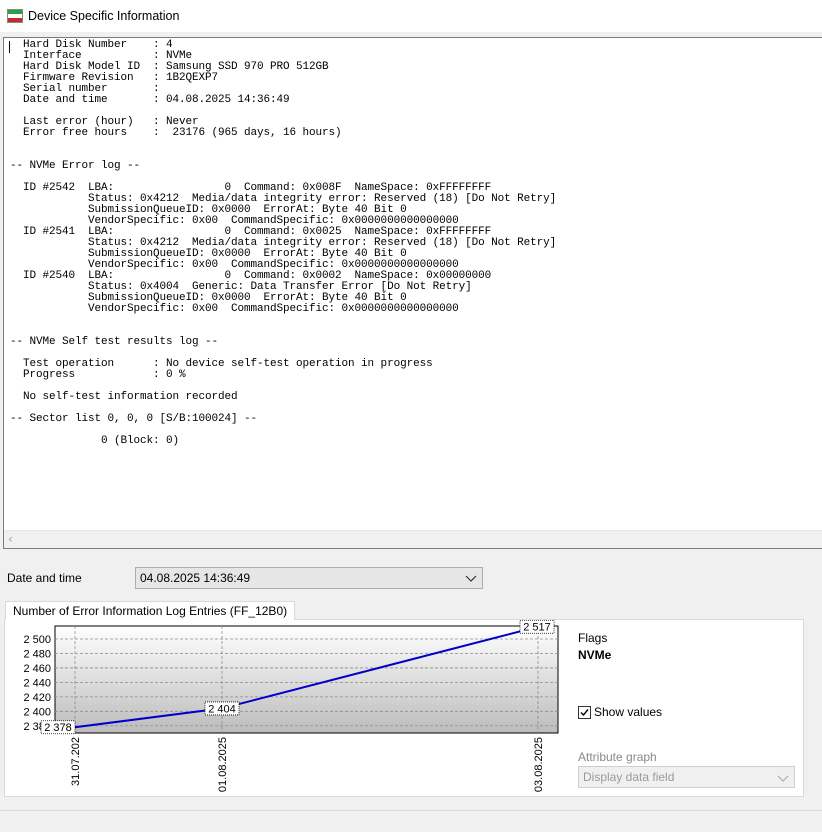 The height and width of the screenshot is (832, 822). What do you see at coordinates (44, 578) in the screenshot?
I see `date-time-label: Date and time` at bounding box center [44, 578].